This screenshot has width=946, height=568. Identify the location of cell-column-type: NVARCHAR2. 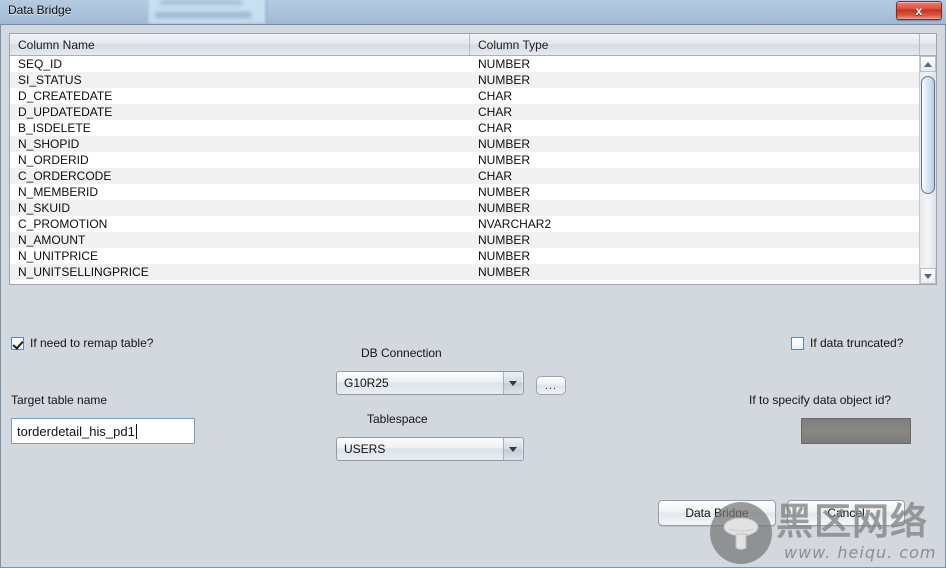
(515, 224).